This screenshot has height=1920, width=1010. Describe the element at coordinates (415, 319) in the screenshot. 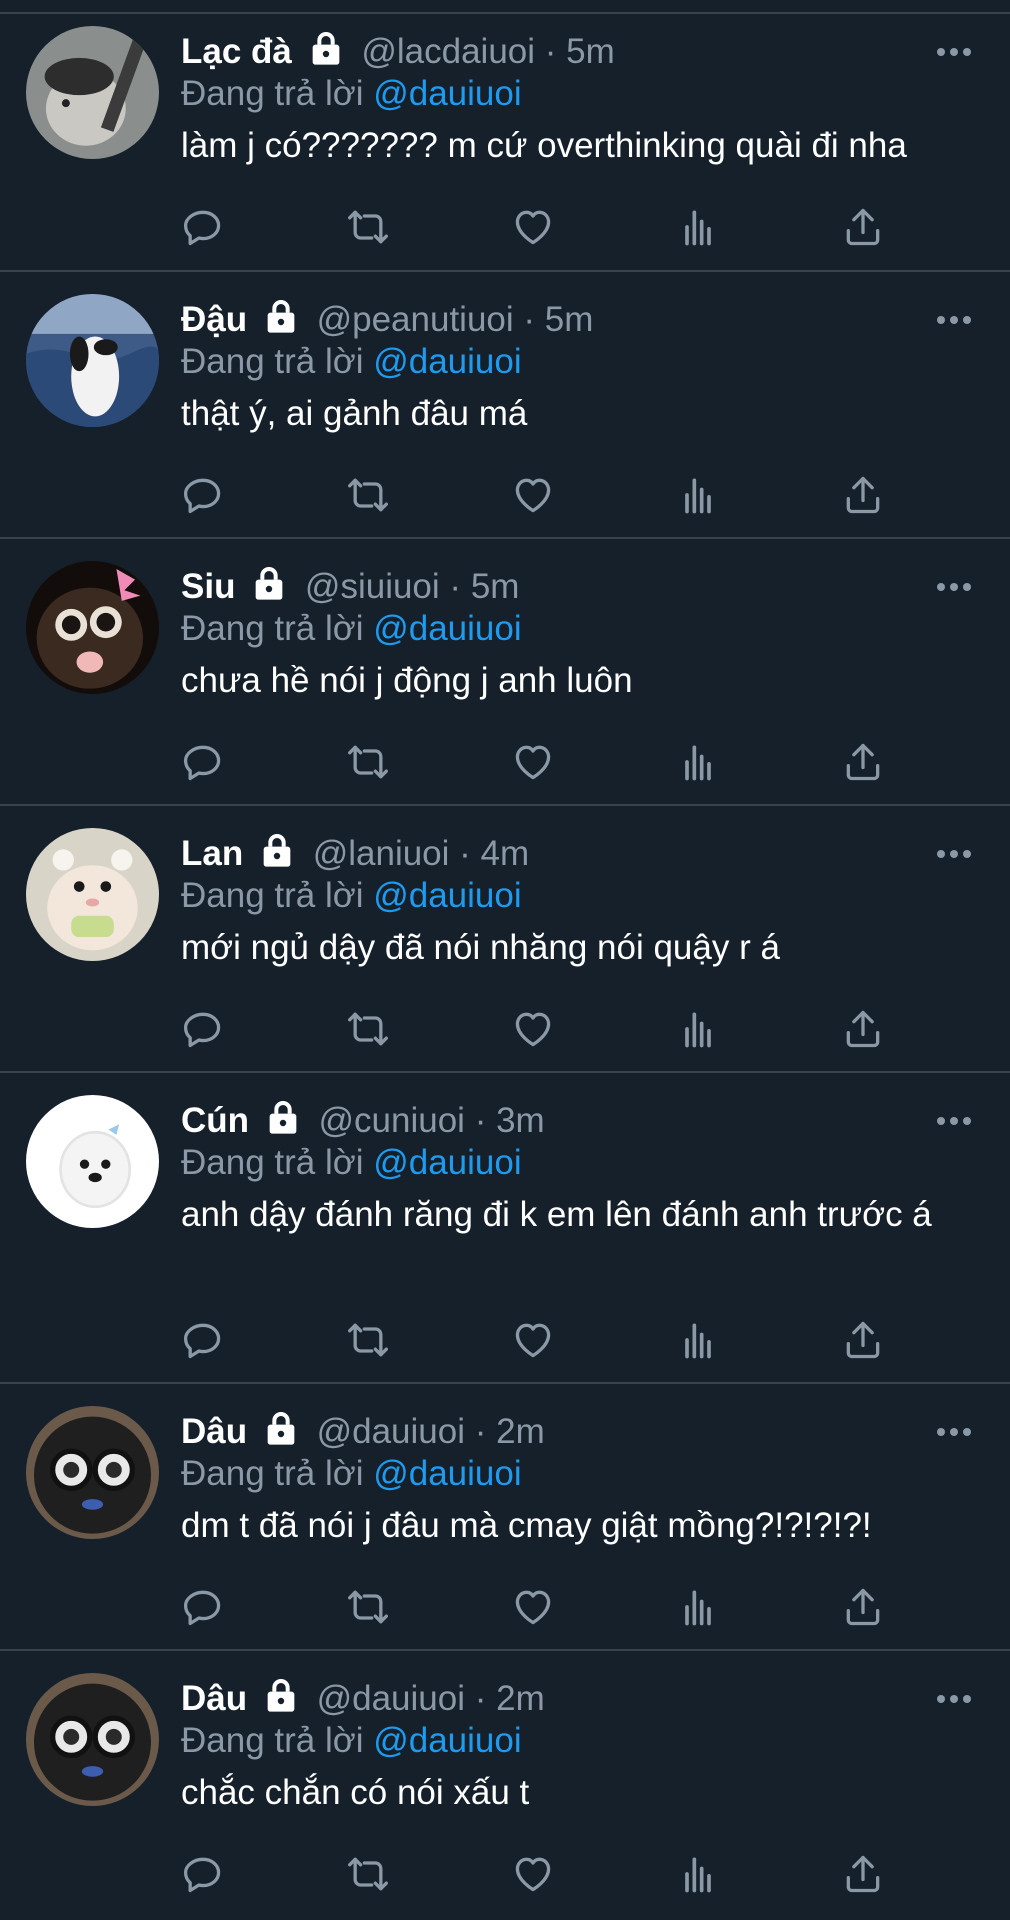

I see `username: @peanutiuoi` at that location.